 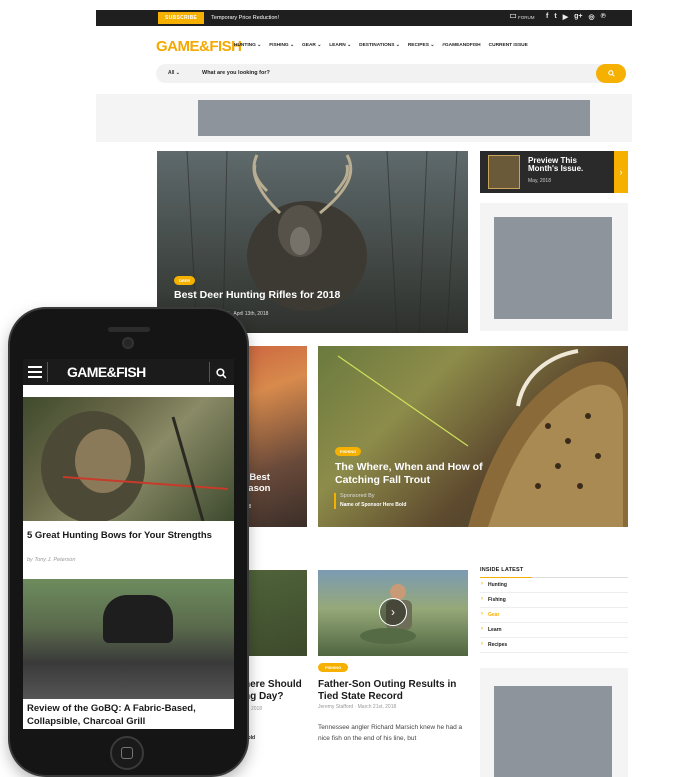 I want to click on pinterest-icon: ℗, so click(x=603, y=17).